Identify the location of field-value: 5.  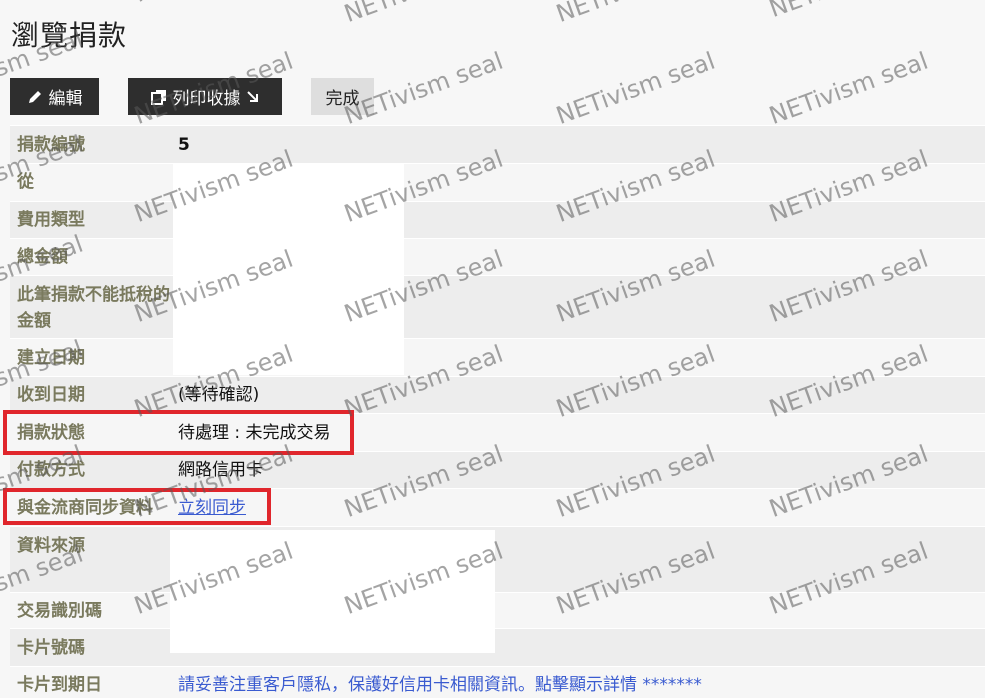
(184, 145).